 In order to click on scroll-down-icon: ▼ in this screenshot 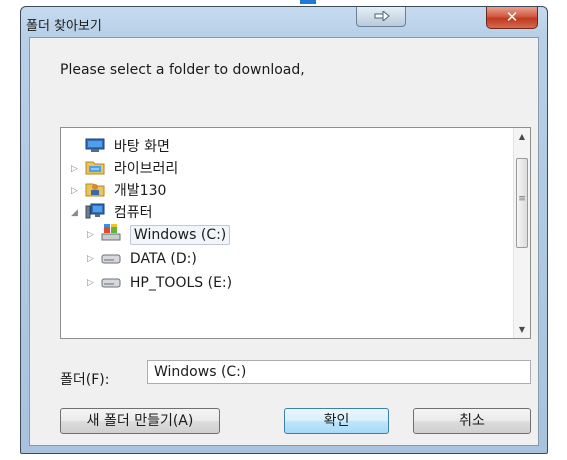, I will do `click(522, 329)`.